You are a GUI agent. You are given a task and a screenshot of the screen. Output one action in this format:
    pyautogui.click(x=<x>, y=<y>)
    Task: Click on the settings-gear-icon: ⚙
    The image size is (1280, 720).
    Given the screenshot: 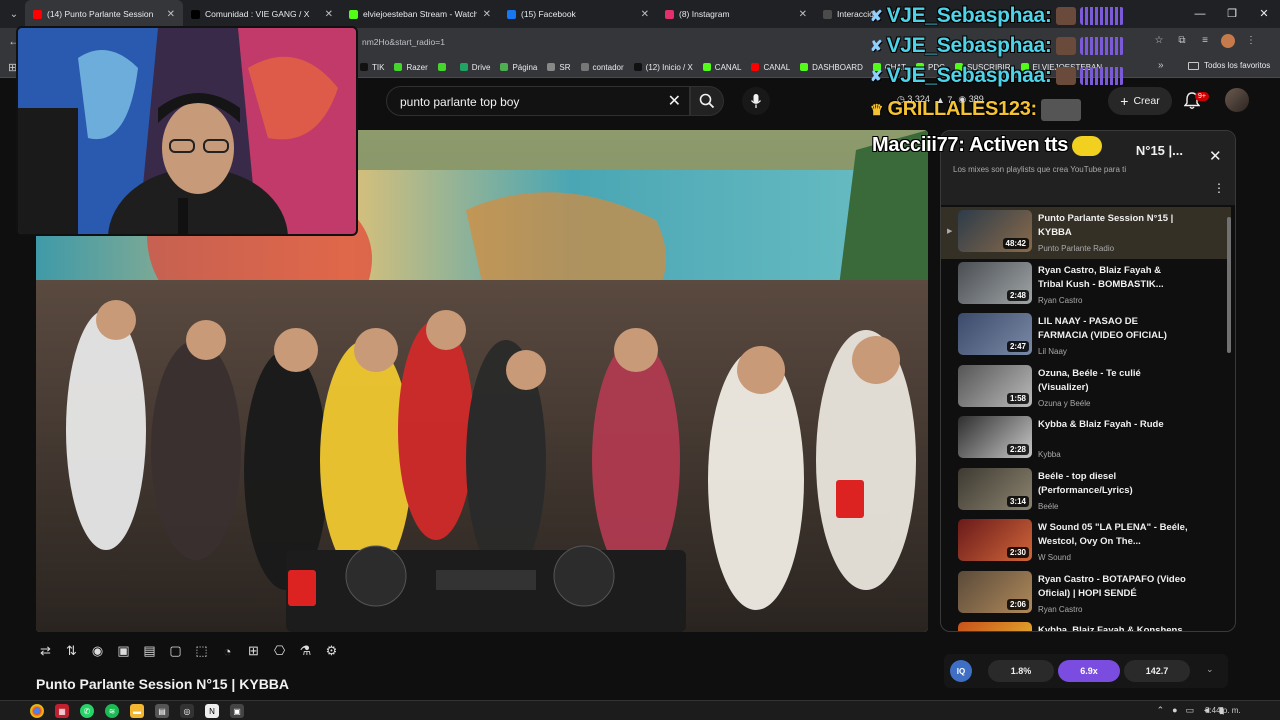 What is the action you would take?
    pyautogui.click(x=331, y=651)
    